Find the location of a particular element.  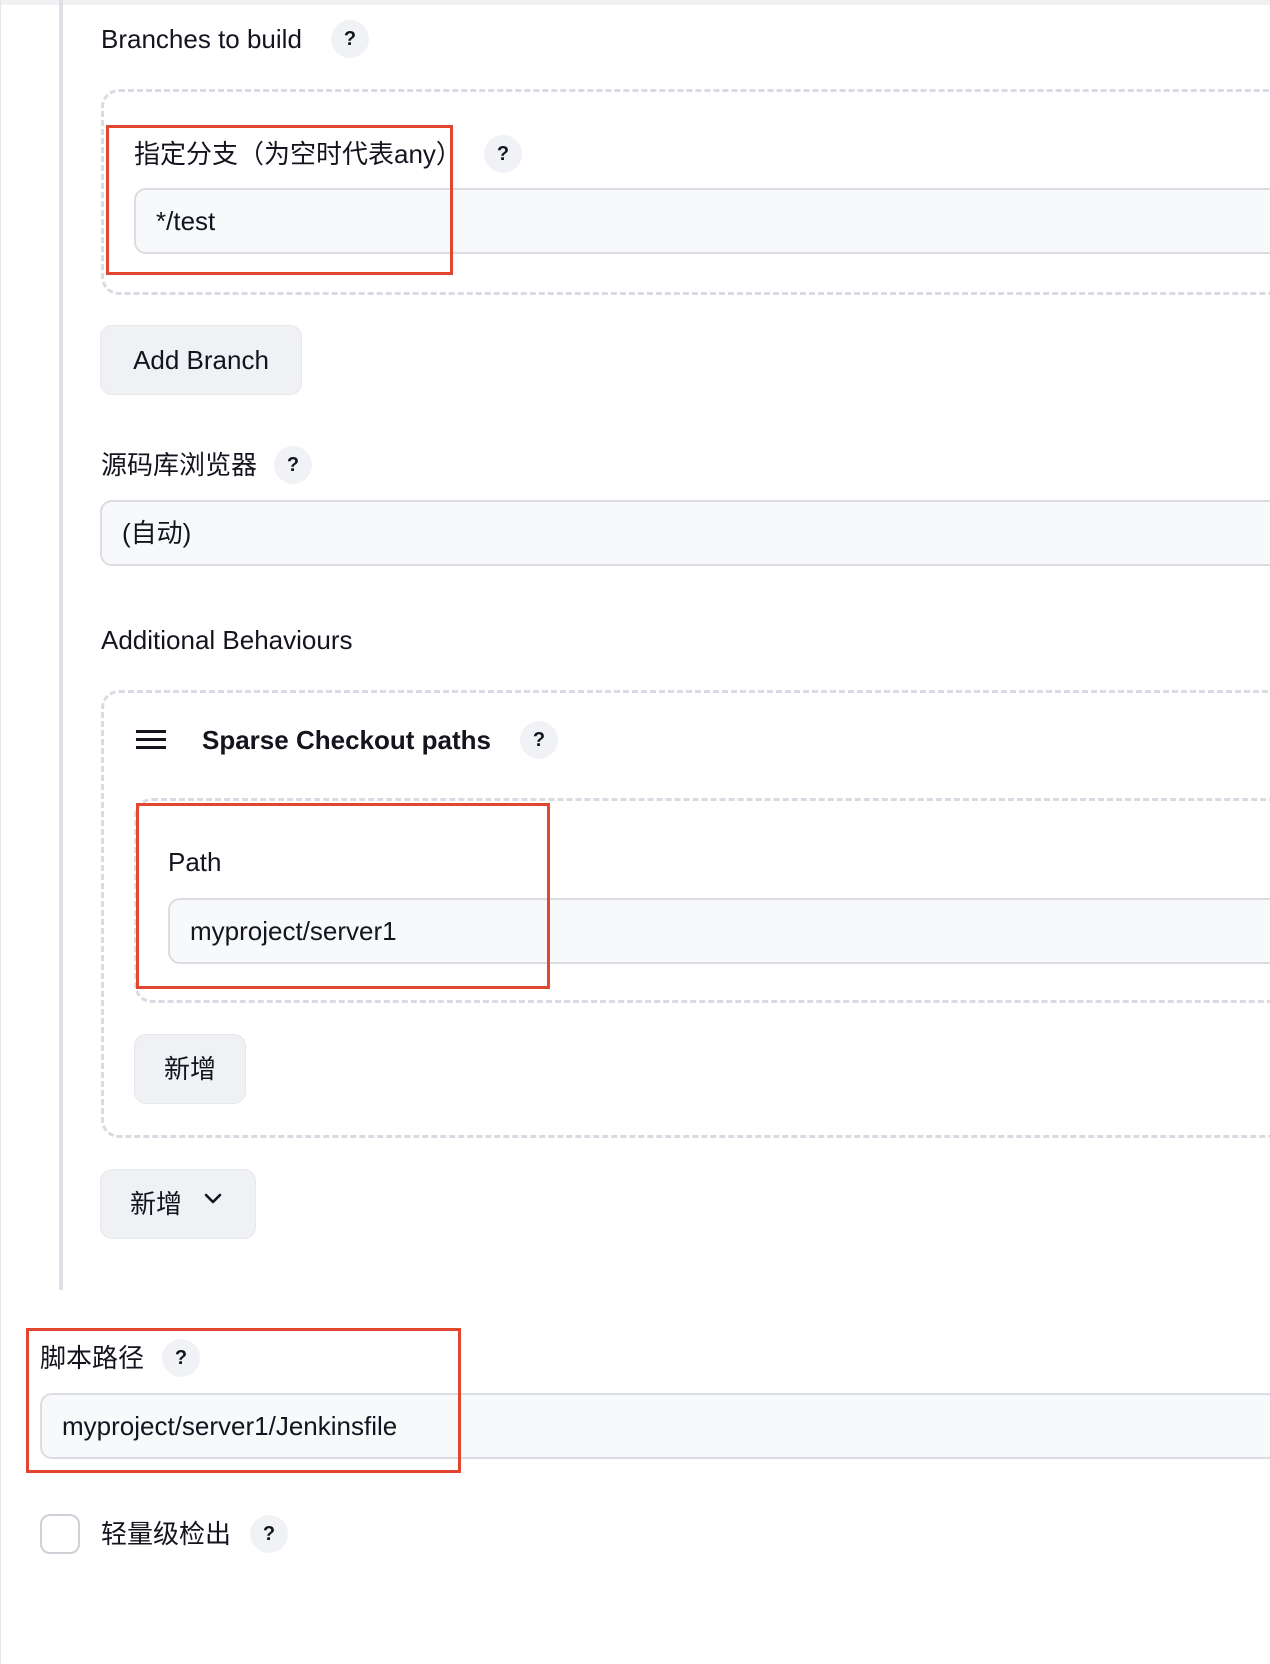

sparse-checkout-title: Sparse Checkout paths is located at coordinates (346, 740).